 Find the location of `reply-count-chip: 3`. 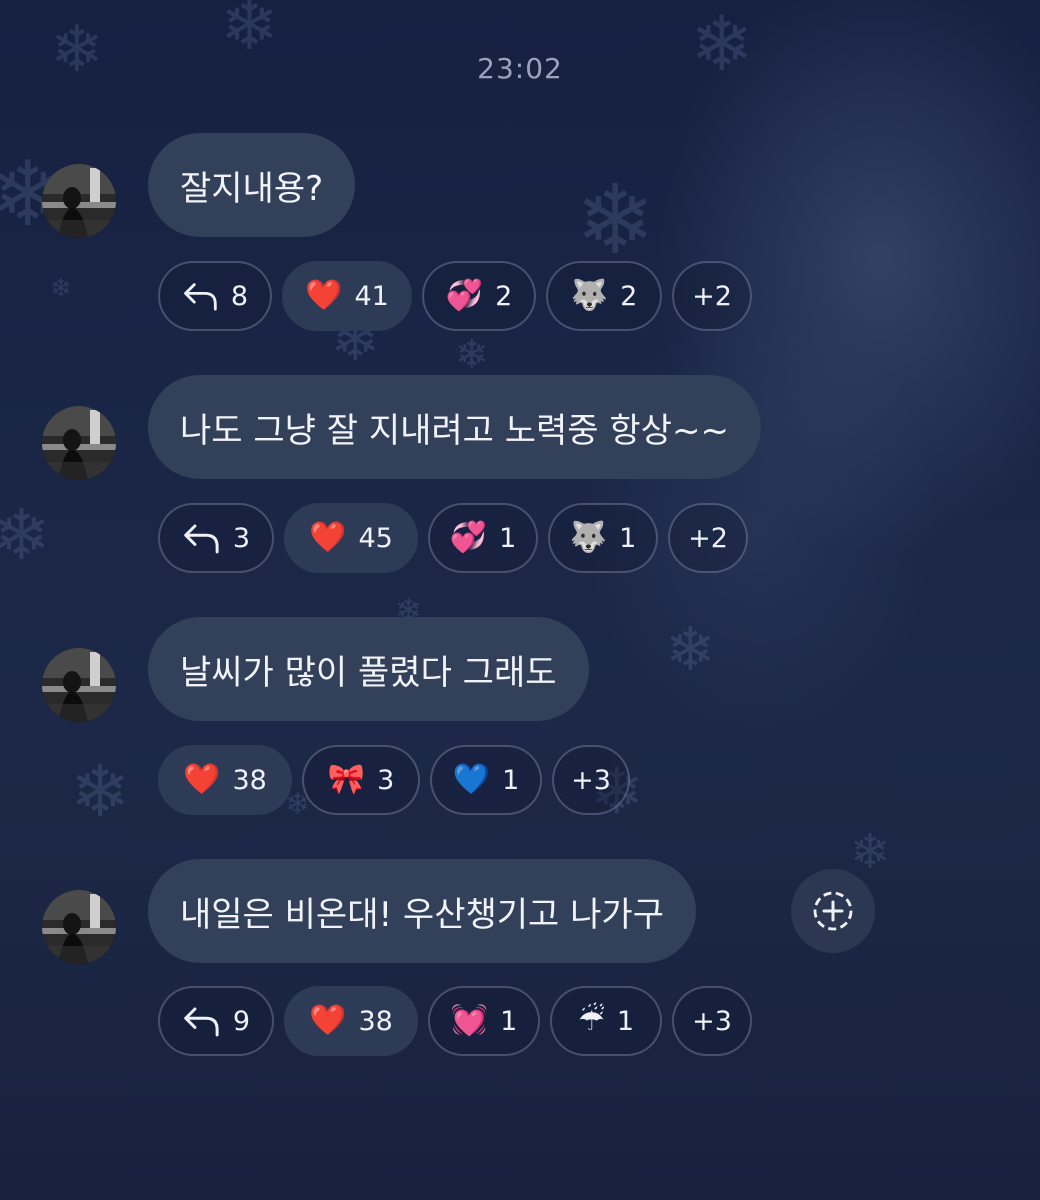

reply-count-chip: 3 is located at coordinates (216, 538).